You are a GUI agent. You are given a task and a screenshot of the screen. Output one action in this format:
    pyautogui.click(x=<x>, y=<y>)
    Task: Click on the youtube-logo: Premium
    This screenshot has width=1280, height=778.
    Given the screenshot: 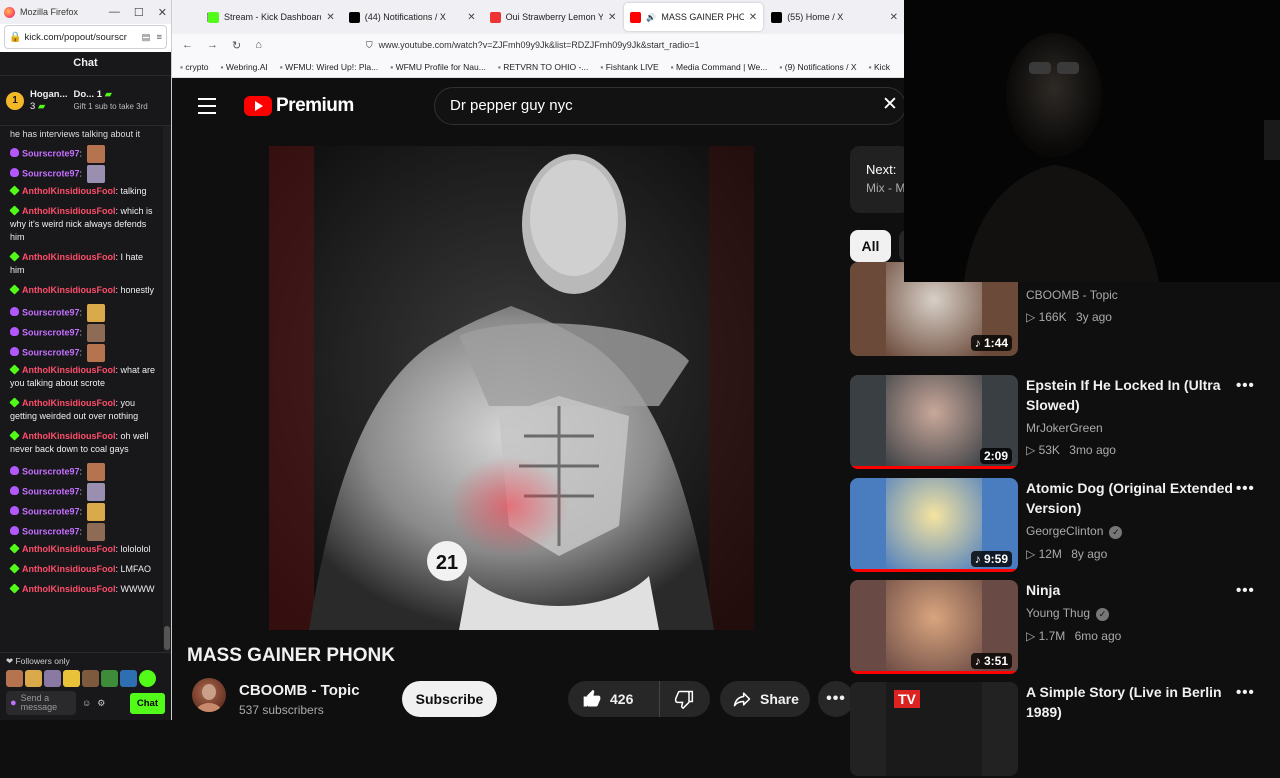 What is the action you would take?
    pyautogui.click(x=299, y=106)
    